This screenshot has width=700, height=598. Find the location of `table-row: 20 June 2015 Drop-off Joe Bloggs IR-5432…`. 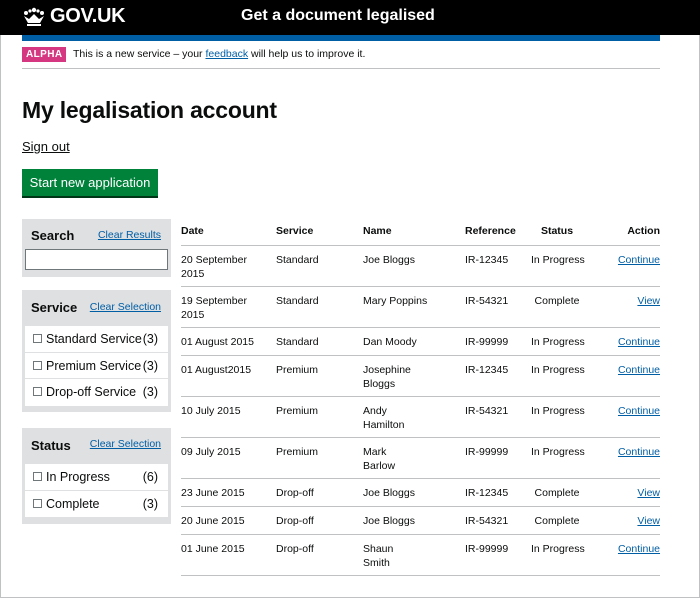

table-row: 20 June 2015 Drop-off Joe Bloggs IR-5432… is located at coordinates (420, 521).